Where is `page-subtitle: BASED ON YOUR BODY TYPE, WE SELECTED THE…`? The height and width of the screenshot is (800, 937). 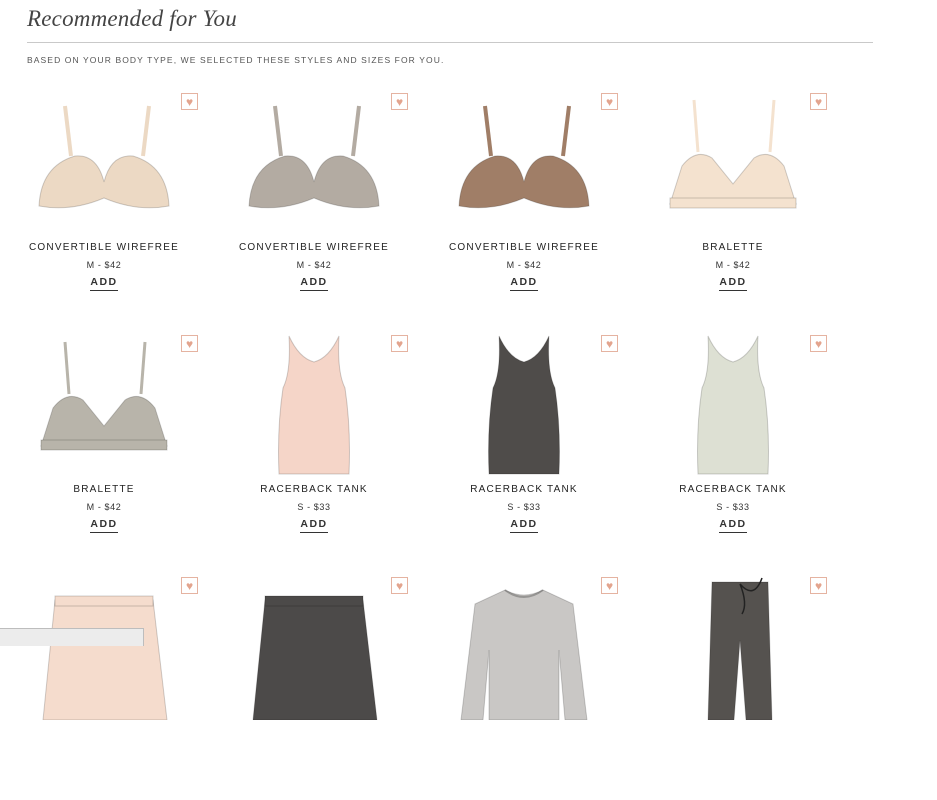 page-subtitle: BASED ON YOUR BODY TYPE, WE SELECTED THE… is located at coordinates (236, 60).